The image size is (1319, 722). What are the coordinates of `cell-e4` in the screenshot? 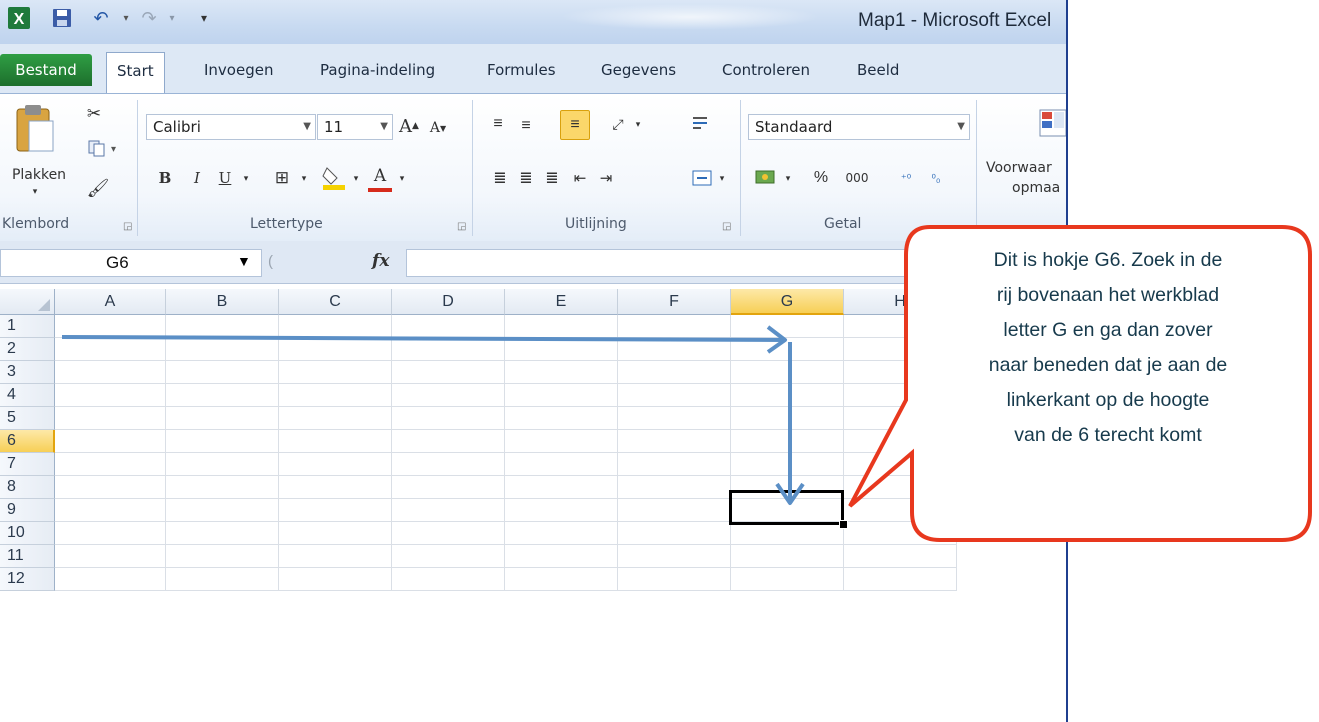 It's located at (561, 395).